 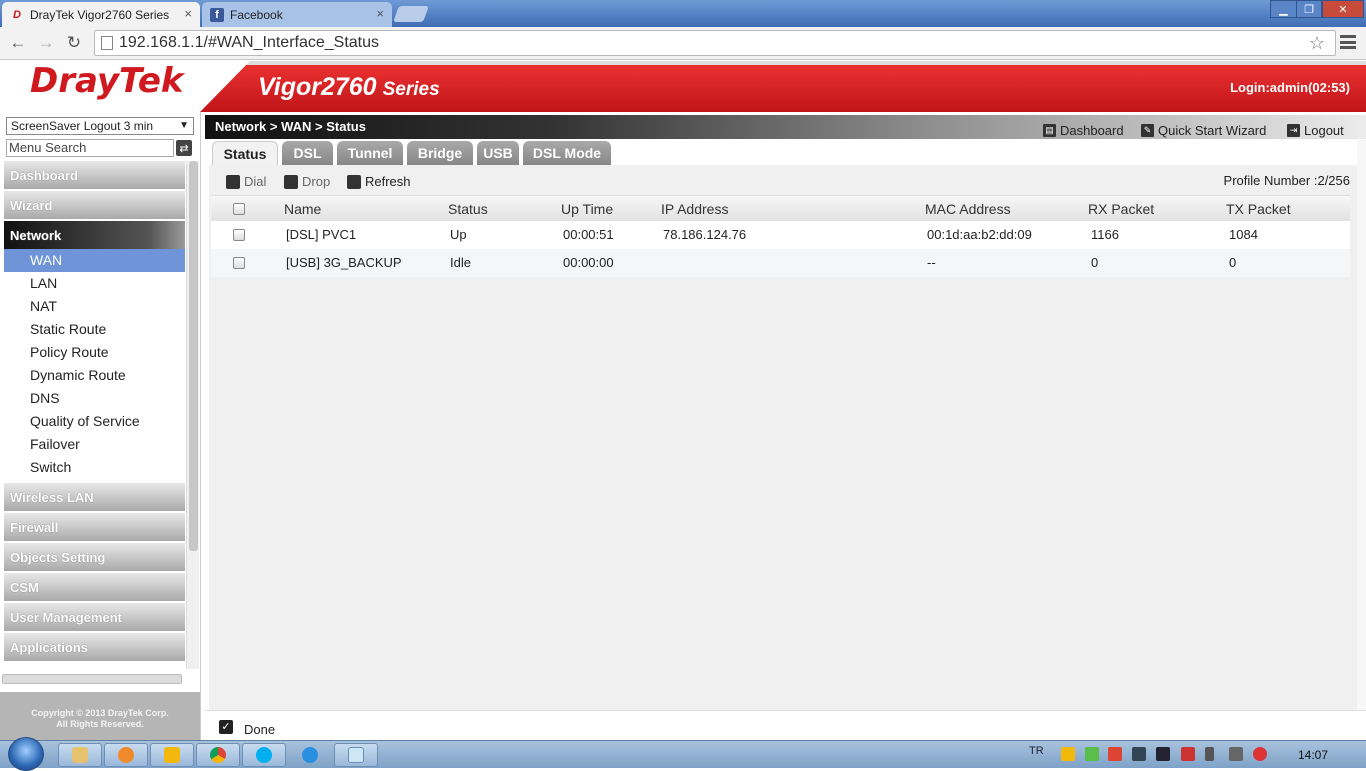 What do you see at coordinates (184, 148) in the screenshot?
I see `search-go-icon: ⇄` at bounding box center [184, 148].